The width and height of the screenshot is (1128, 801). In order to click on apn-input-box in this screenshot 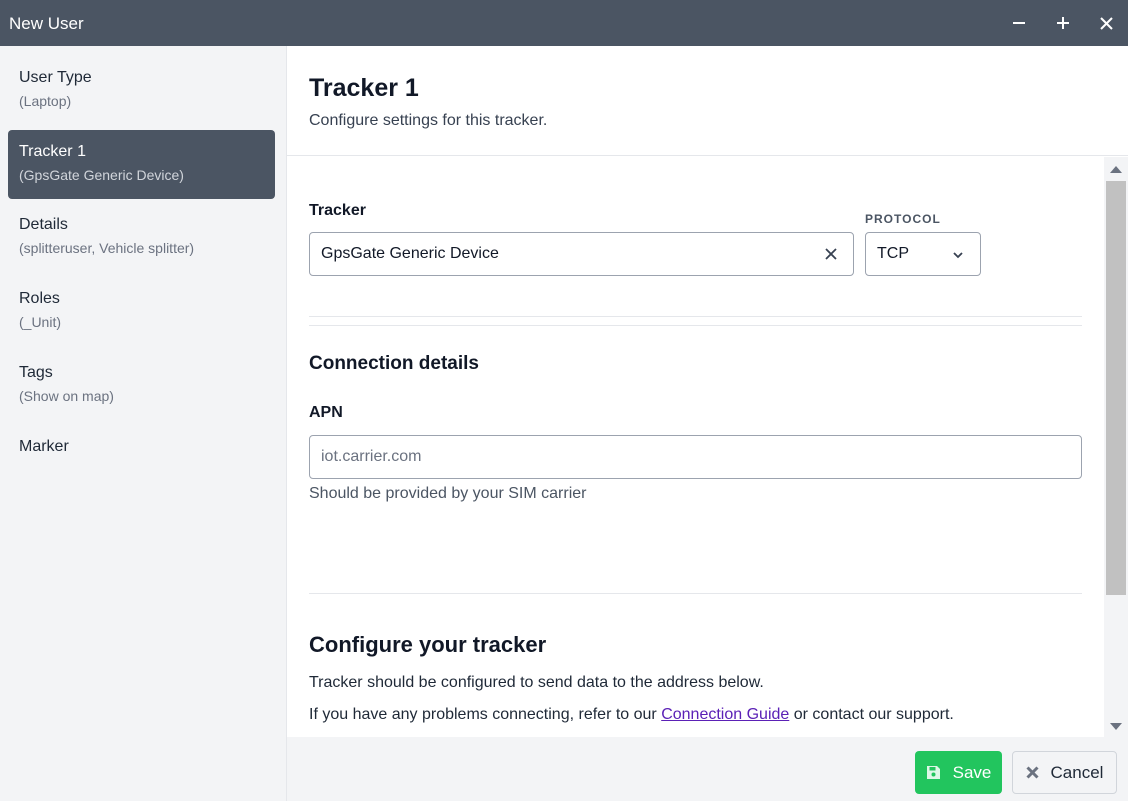, I will do `click(695, 457)`.